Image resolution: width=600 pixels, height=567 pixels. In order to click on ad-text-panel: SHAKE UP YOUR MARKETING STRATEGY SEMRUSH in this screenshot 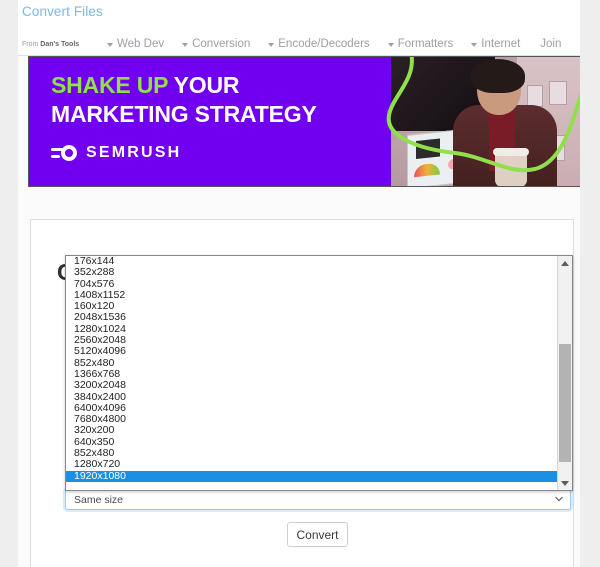, I will do `click(219, 121)`.